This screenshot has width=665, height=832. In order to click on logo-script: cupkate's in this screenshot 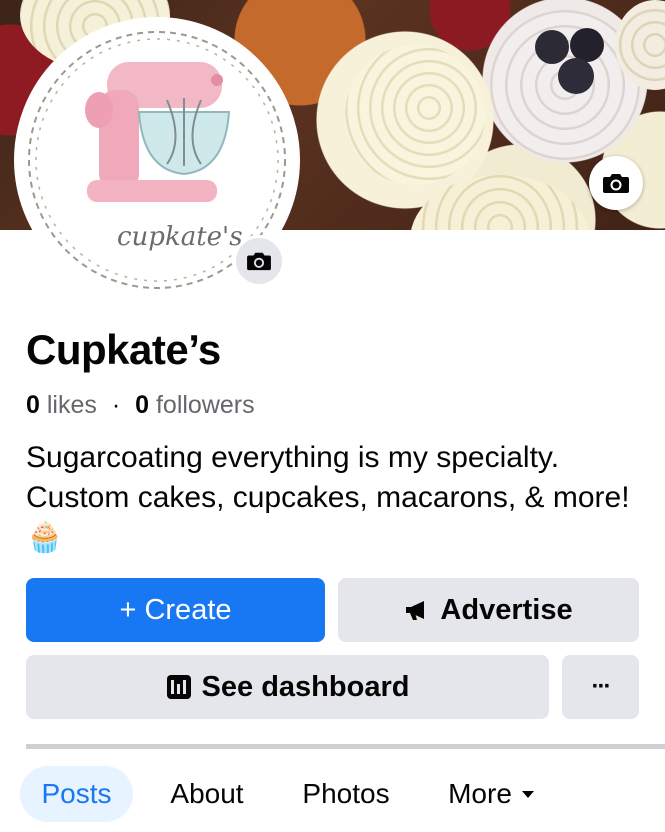, I will do `click(180, 237)`.